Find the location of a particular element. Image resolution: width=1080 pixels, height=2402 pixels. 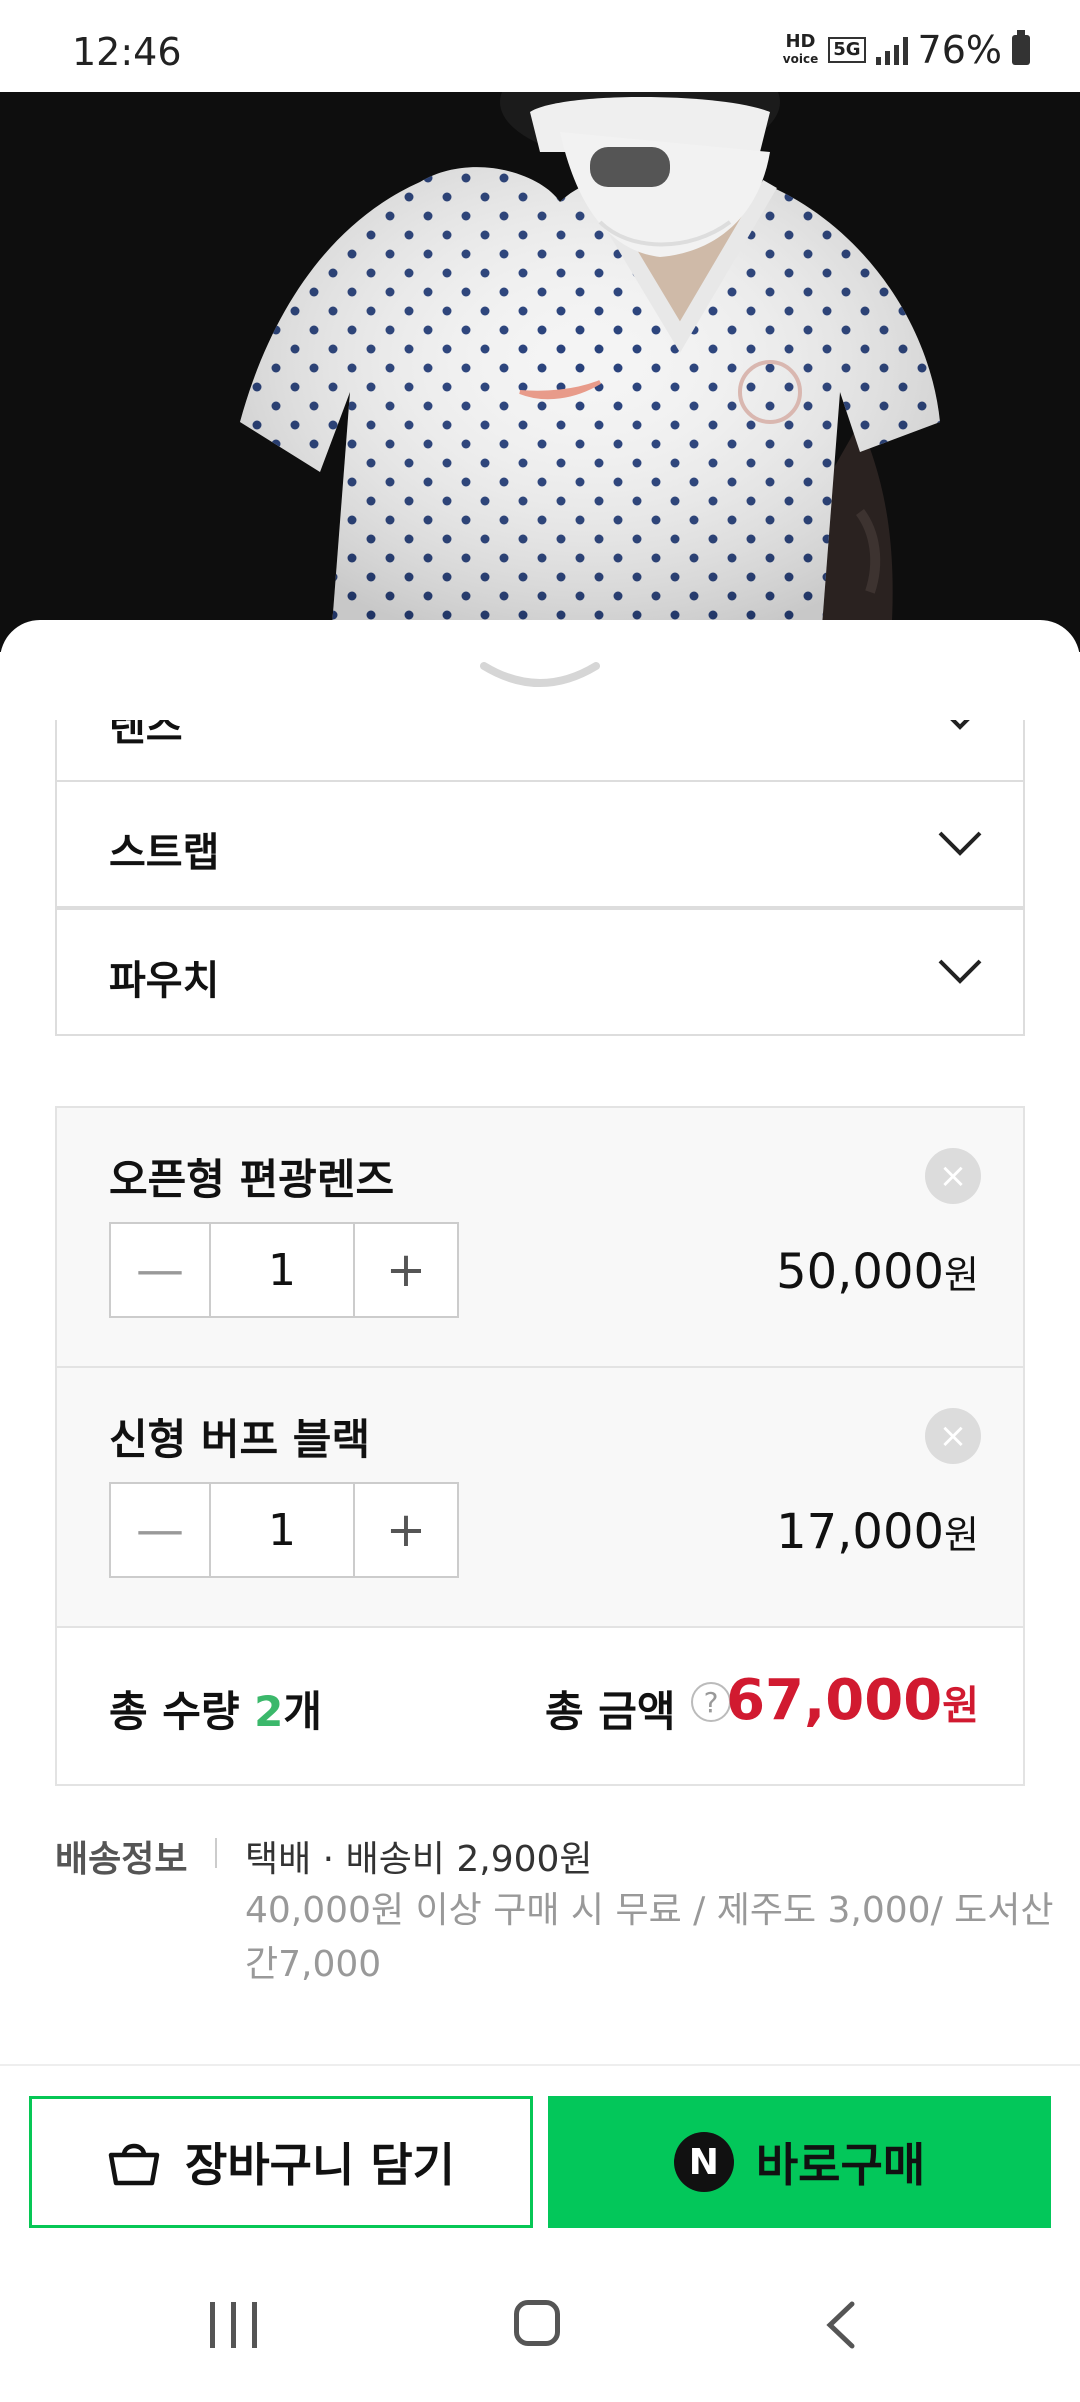

option-dropdown-strap: 스트랩 is located at coordinates (540, 844).